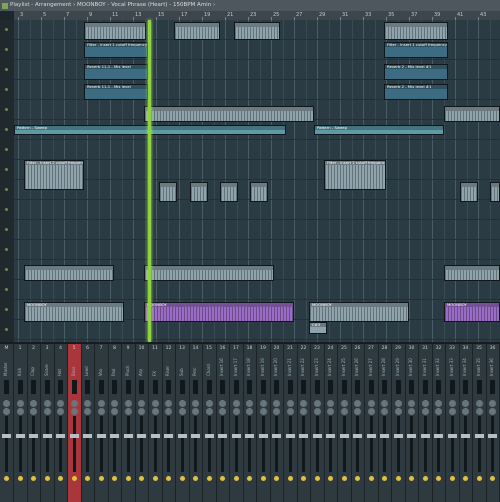  What do you see at coordinates (480, 423) in the screenshot?
I see `mixer-channel-strip: 35 Insert 35` at bounding box center [480, 423].